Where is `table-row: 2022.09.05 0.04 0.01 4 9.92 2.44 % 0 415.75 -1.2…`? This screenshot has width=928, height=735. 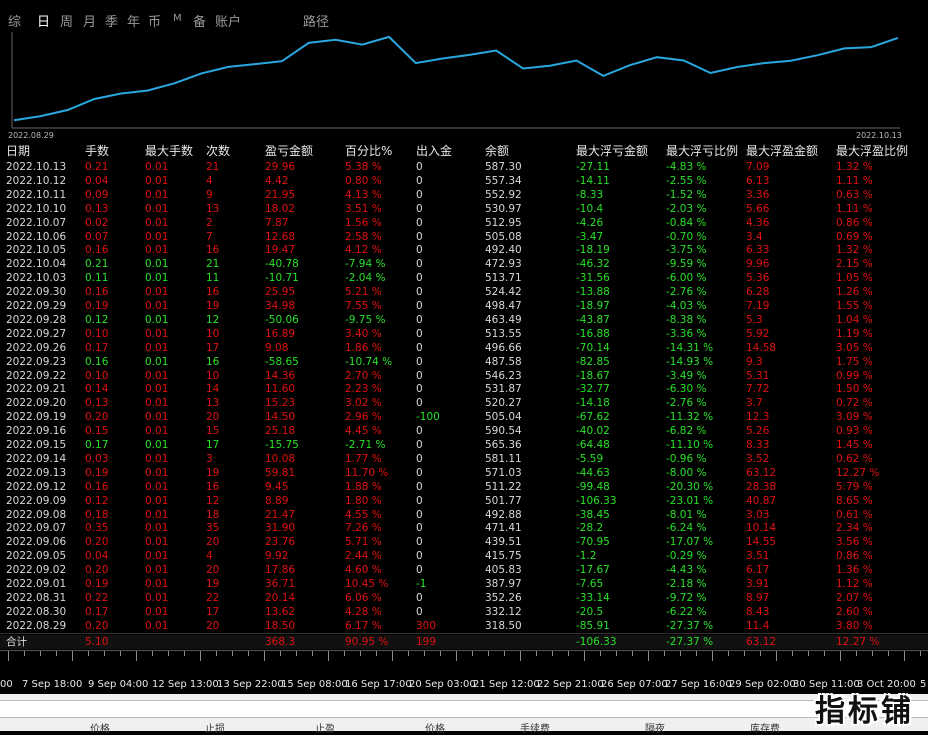 table-row: 2022.09.05 0.04 0.01 4 9.92 2.44 % 0 415.75 -1.2… is located at coordinates (464, 556).